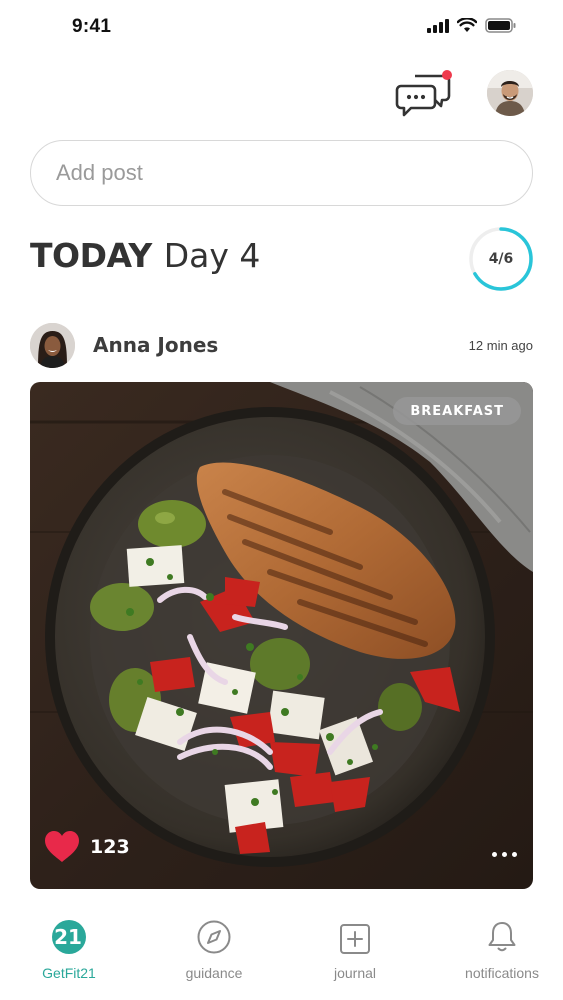 This screenshot has width=563, height=1000. What do you see at coordinates (504, 854) in the screenshot?
I see `more-options-button` at bounding box center [504, 854].